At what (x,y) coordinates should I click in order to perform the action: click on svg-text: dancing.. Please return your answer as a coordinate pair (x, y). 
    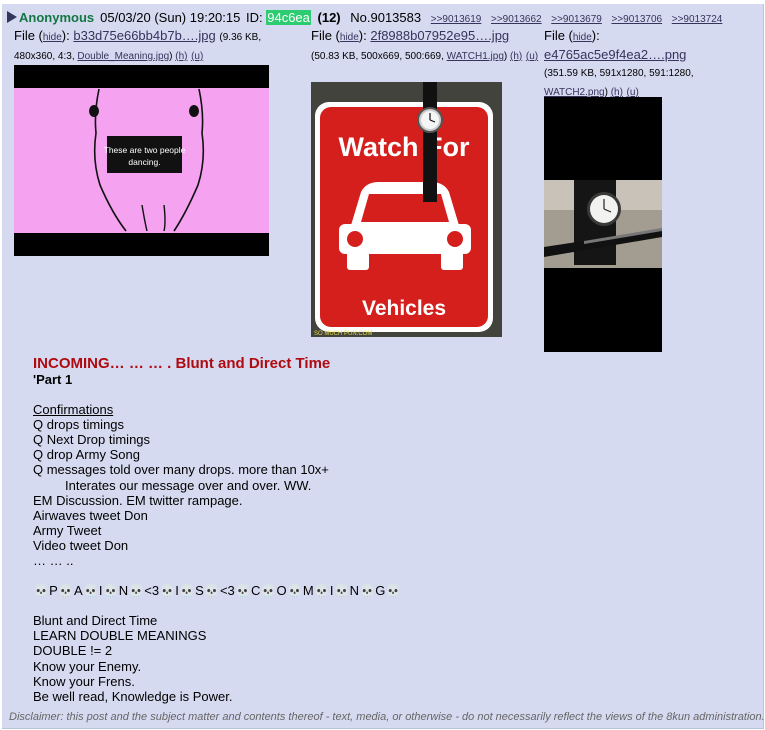
    Looking at the image, I should click on (144, 162).